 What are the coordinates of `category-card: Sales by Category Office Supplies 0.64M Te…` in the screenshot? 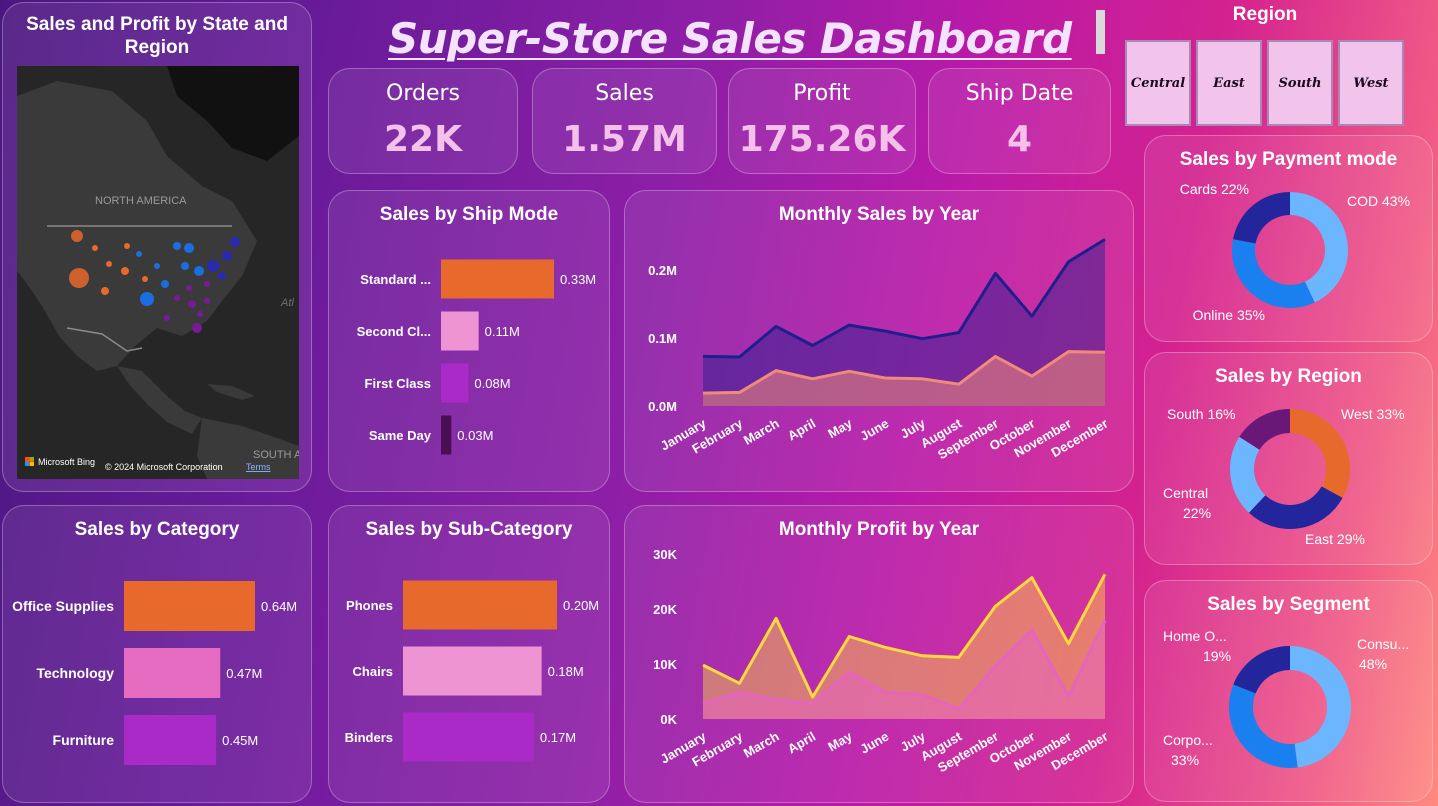 It's located at (157, 654).